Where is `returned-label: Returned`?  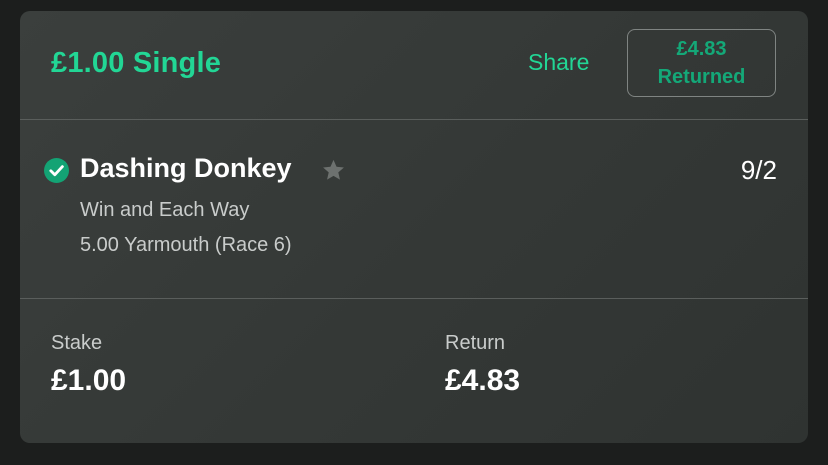
returned-label: Returned is located at coordinates (701, 77).